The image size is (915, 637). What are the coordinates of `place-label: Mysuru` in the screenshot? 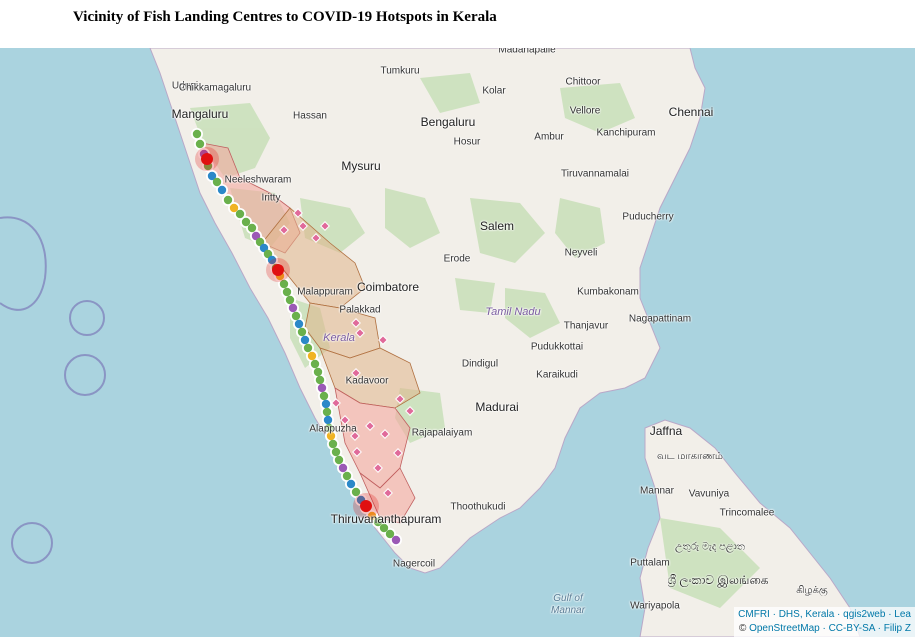 It's located at (361, 166).